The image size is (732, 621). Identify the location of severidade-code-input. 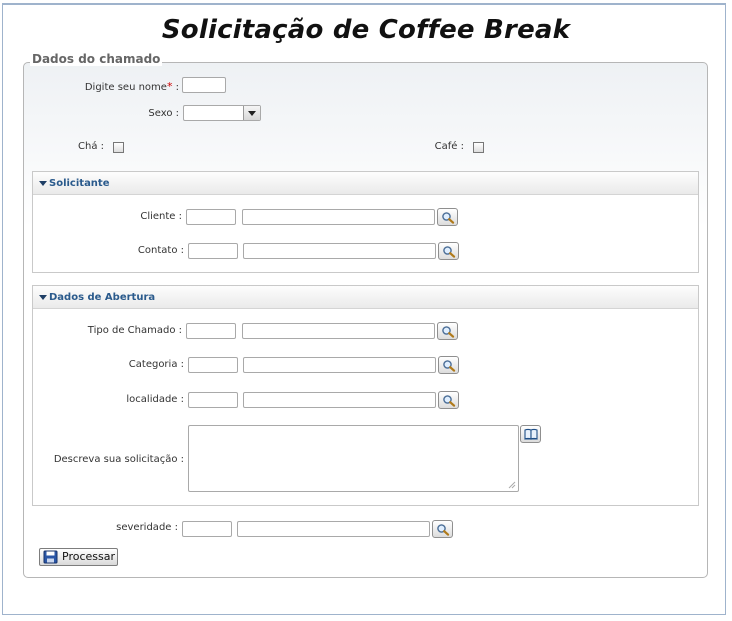
(207, 529).